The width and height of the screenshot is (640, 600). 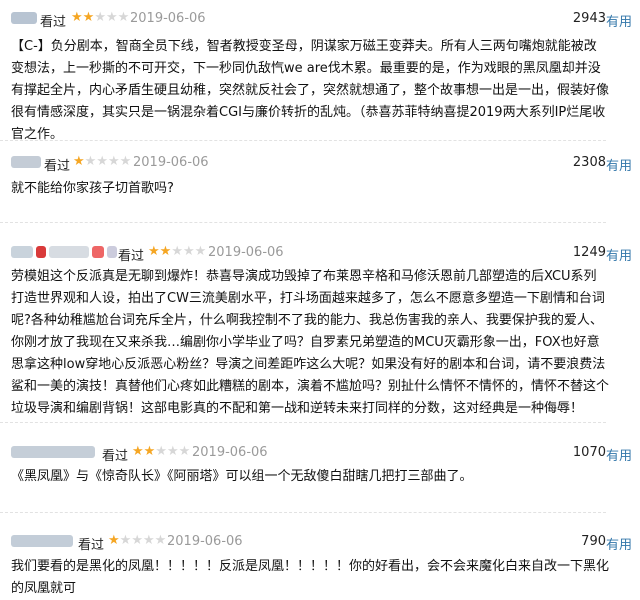 I want to click on review-header: 看过 ★★★★★ 2019-06-06 2308 有用, so click(x=320, y=164).